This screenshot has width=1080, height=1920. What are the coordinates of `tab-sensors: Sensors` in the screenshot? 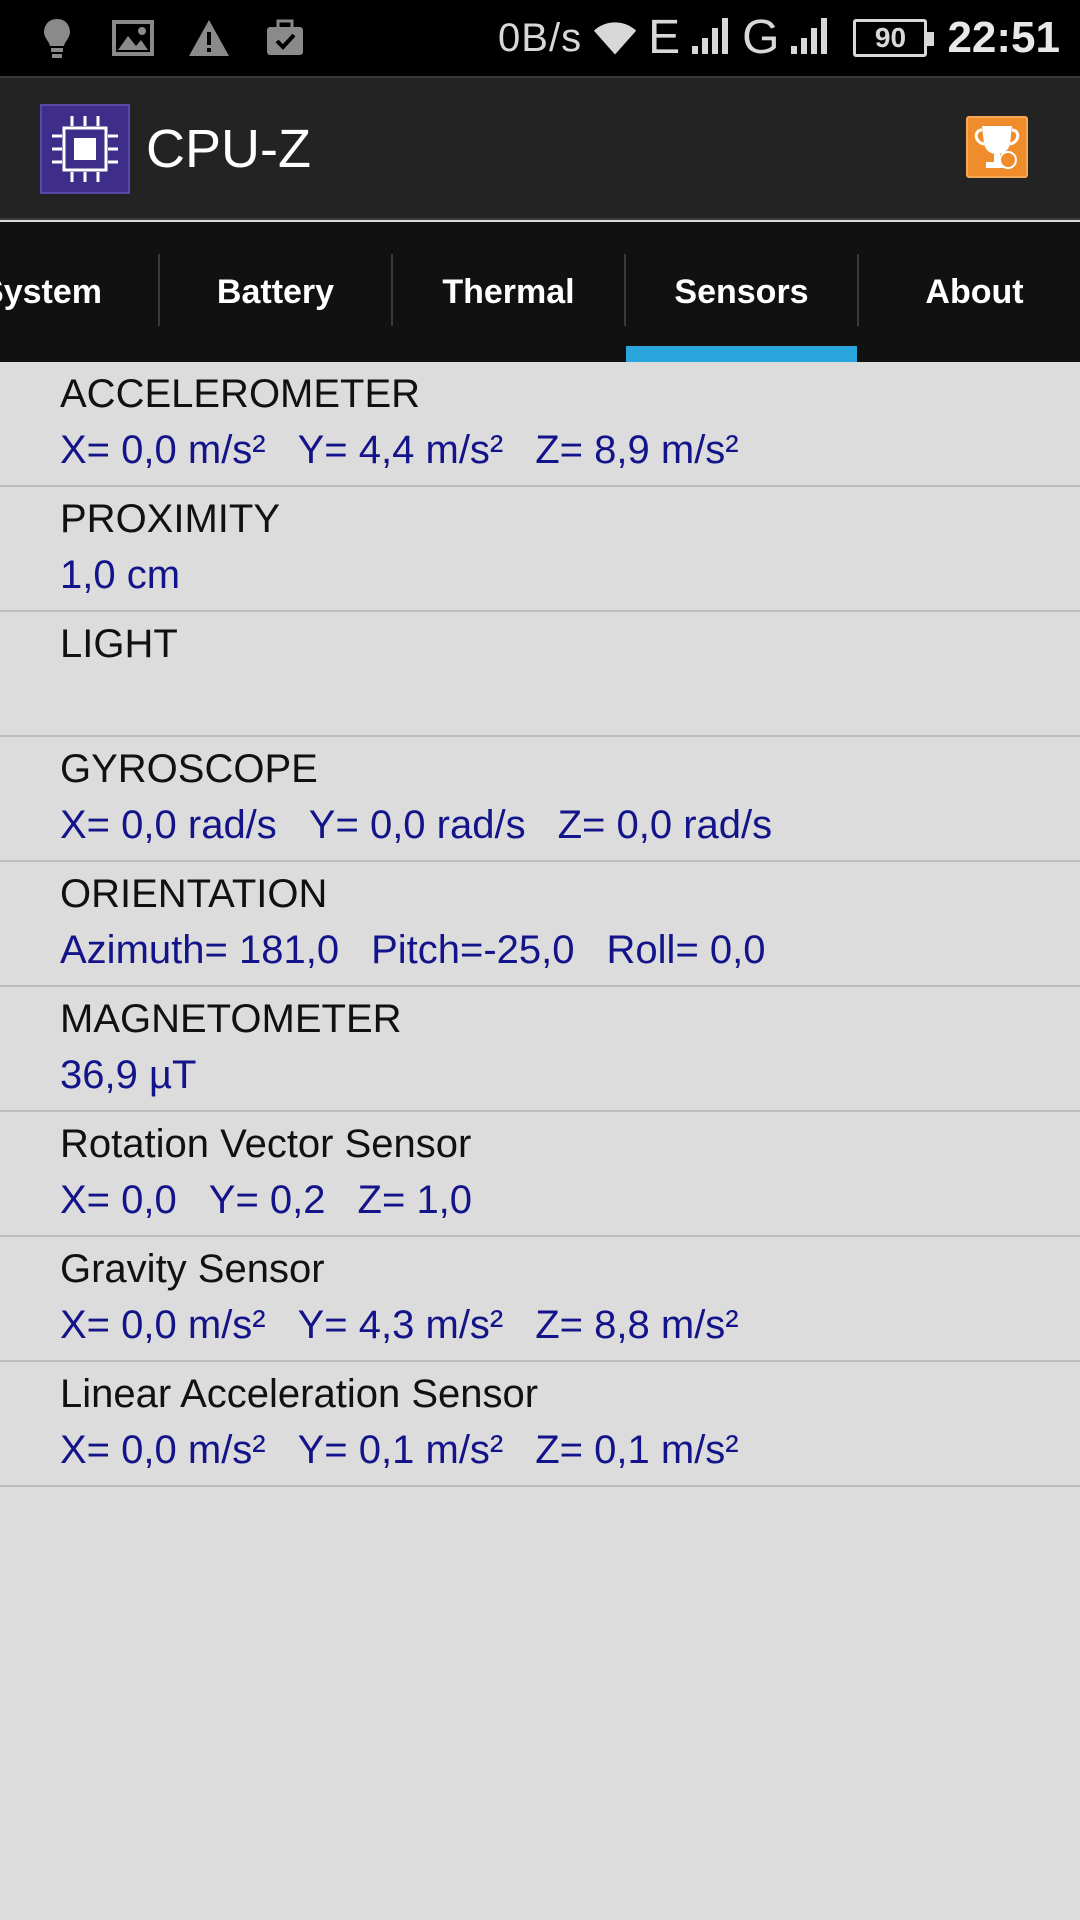 It's located at (741, 292).